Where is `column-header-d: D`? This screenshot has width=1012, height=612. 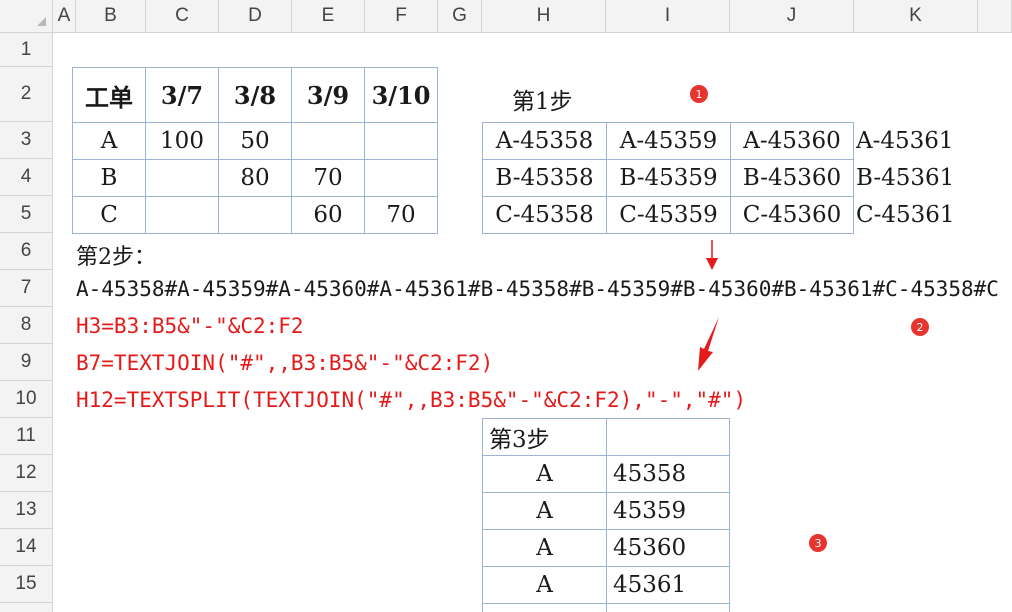
column-header-d: D is located at coordinates (255, 16).